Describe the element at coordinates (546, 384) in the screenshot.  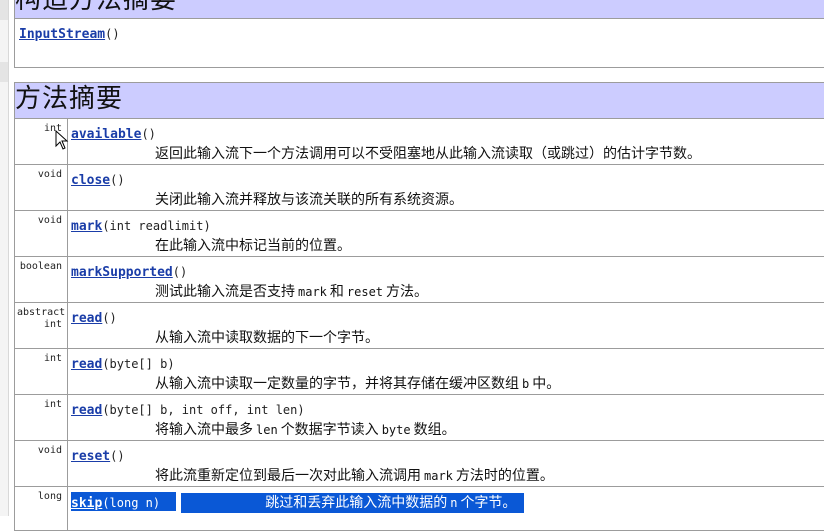
I see `desc-text: 中。` at that location.